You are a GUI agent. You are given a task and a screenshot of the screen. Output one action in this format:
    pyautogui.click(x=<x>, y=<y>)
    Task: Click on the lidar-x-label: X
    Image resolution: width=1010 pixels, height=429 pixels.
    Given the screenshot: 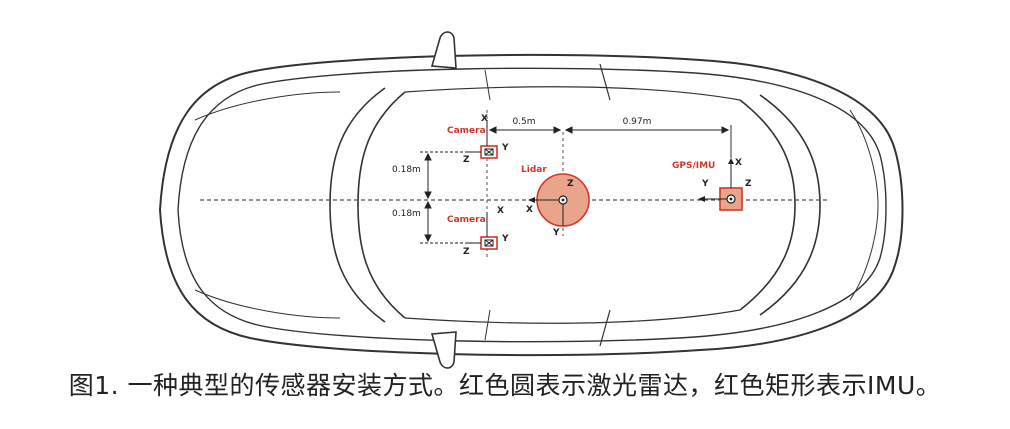 What is the action you would take?
    pyautogui.click(x=529, y=210)
    